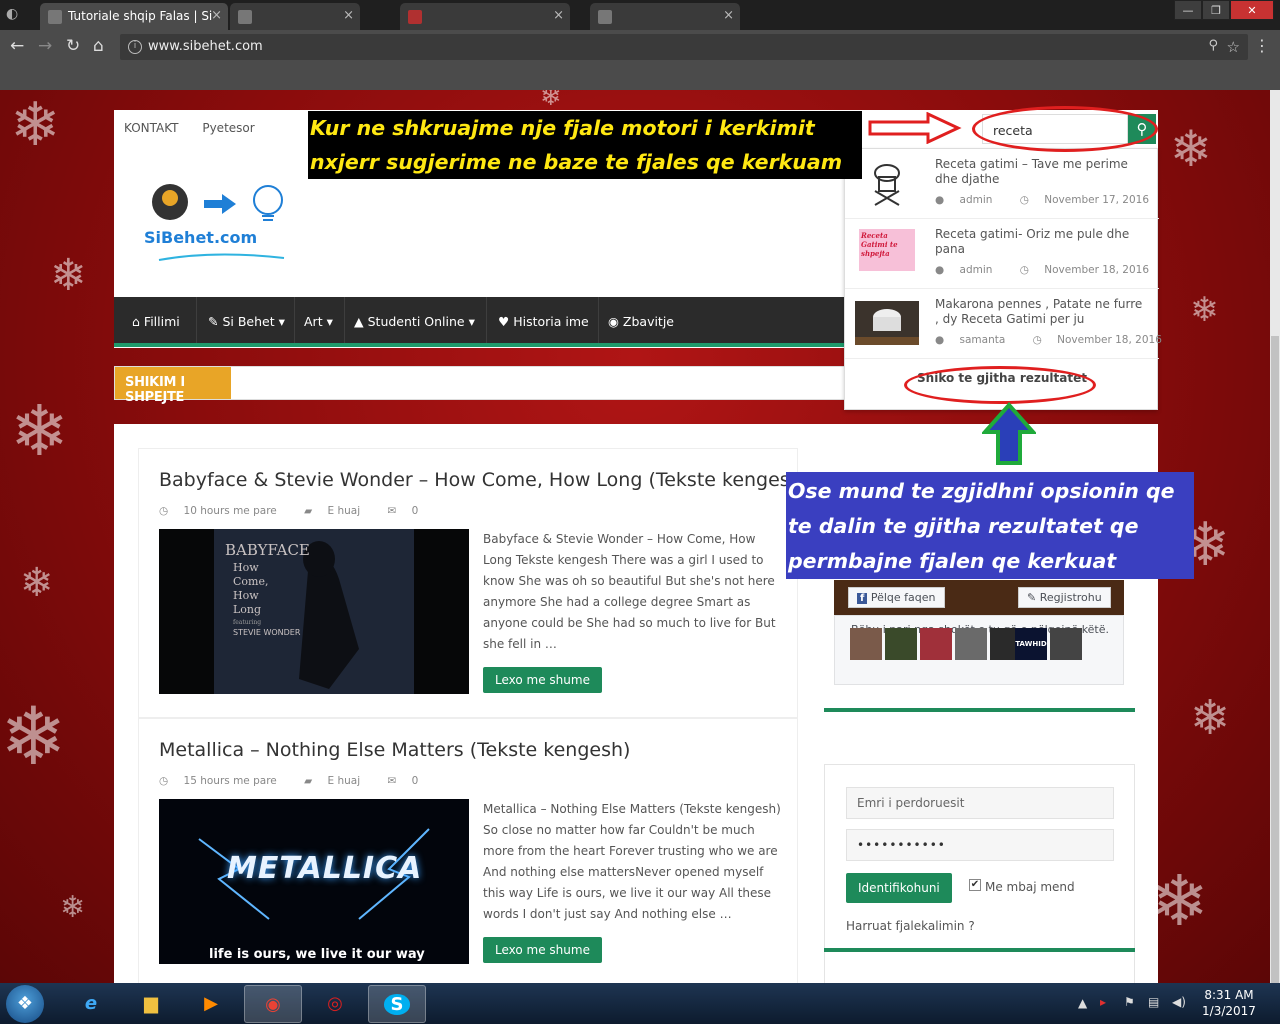 This screenshot has height=1024, width=1280. I want to click on bookmarks-bar, so click(640, 77).